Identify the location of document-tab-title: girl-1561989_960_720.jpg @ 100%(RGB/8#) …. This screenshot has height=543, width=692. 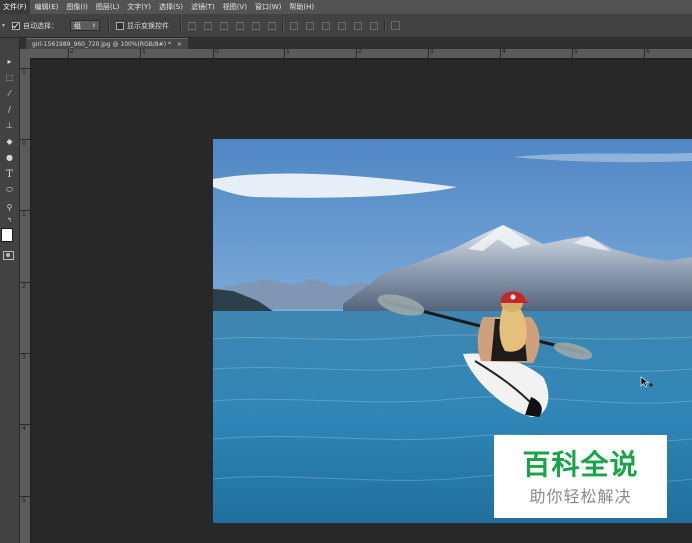
(101, 44).